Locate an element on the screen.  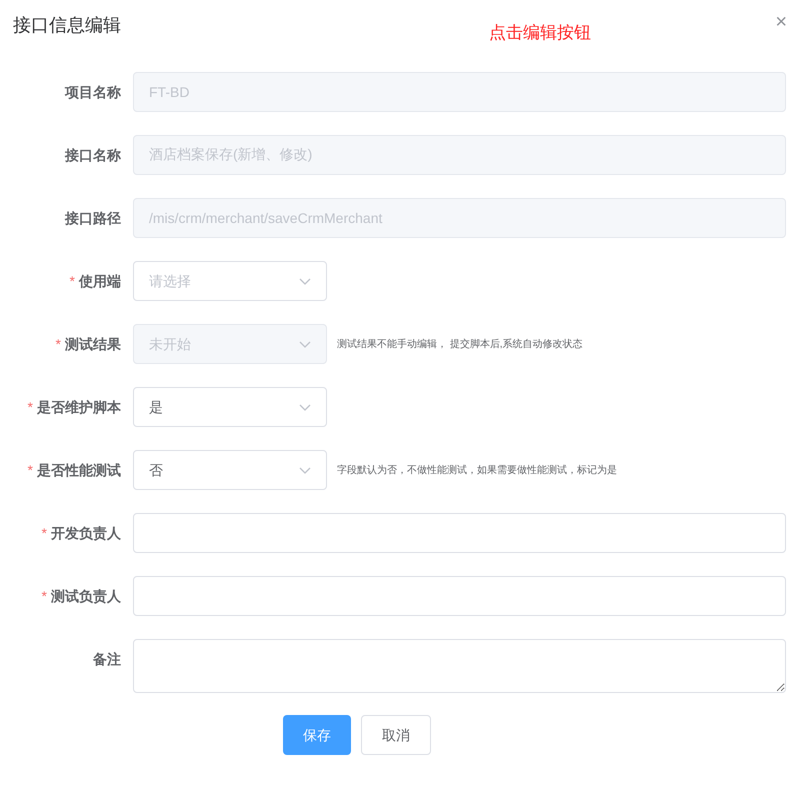
hint-text: 字段默认为否，不做性能测试，如果需要做性能测试，标记为是 is located at coordinates (477, 471).